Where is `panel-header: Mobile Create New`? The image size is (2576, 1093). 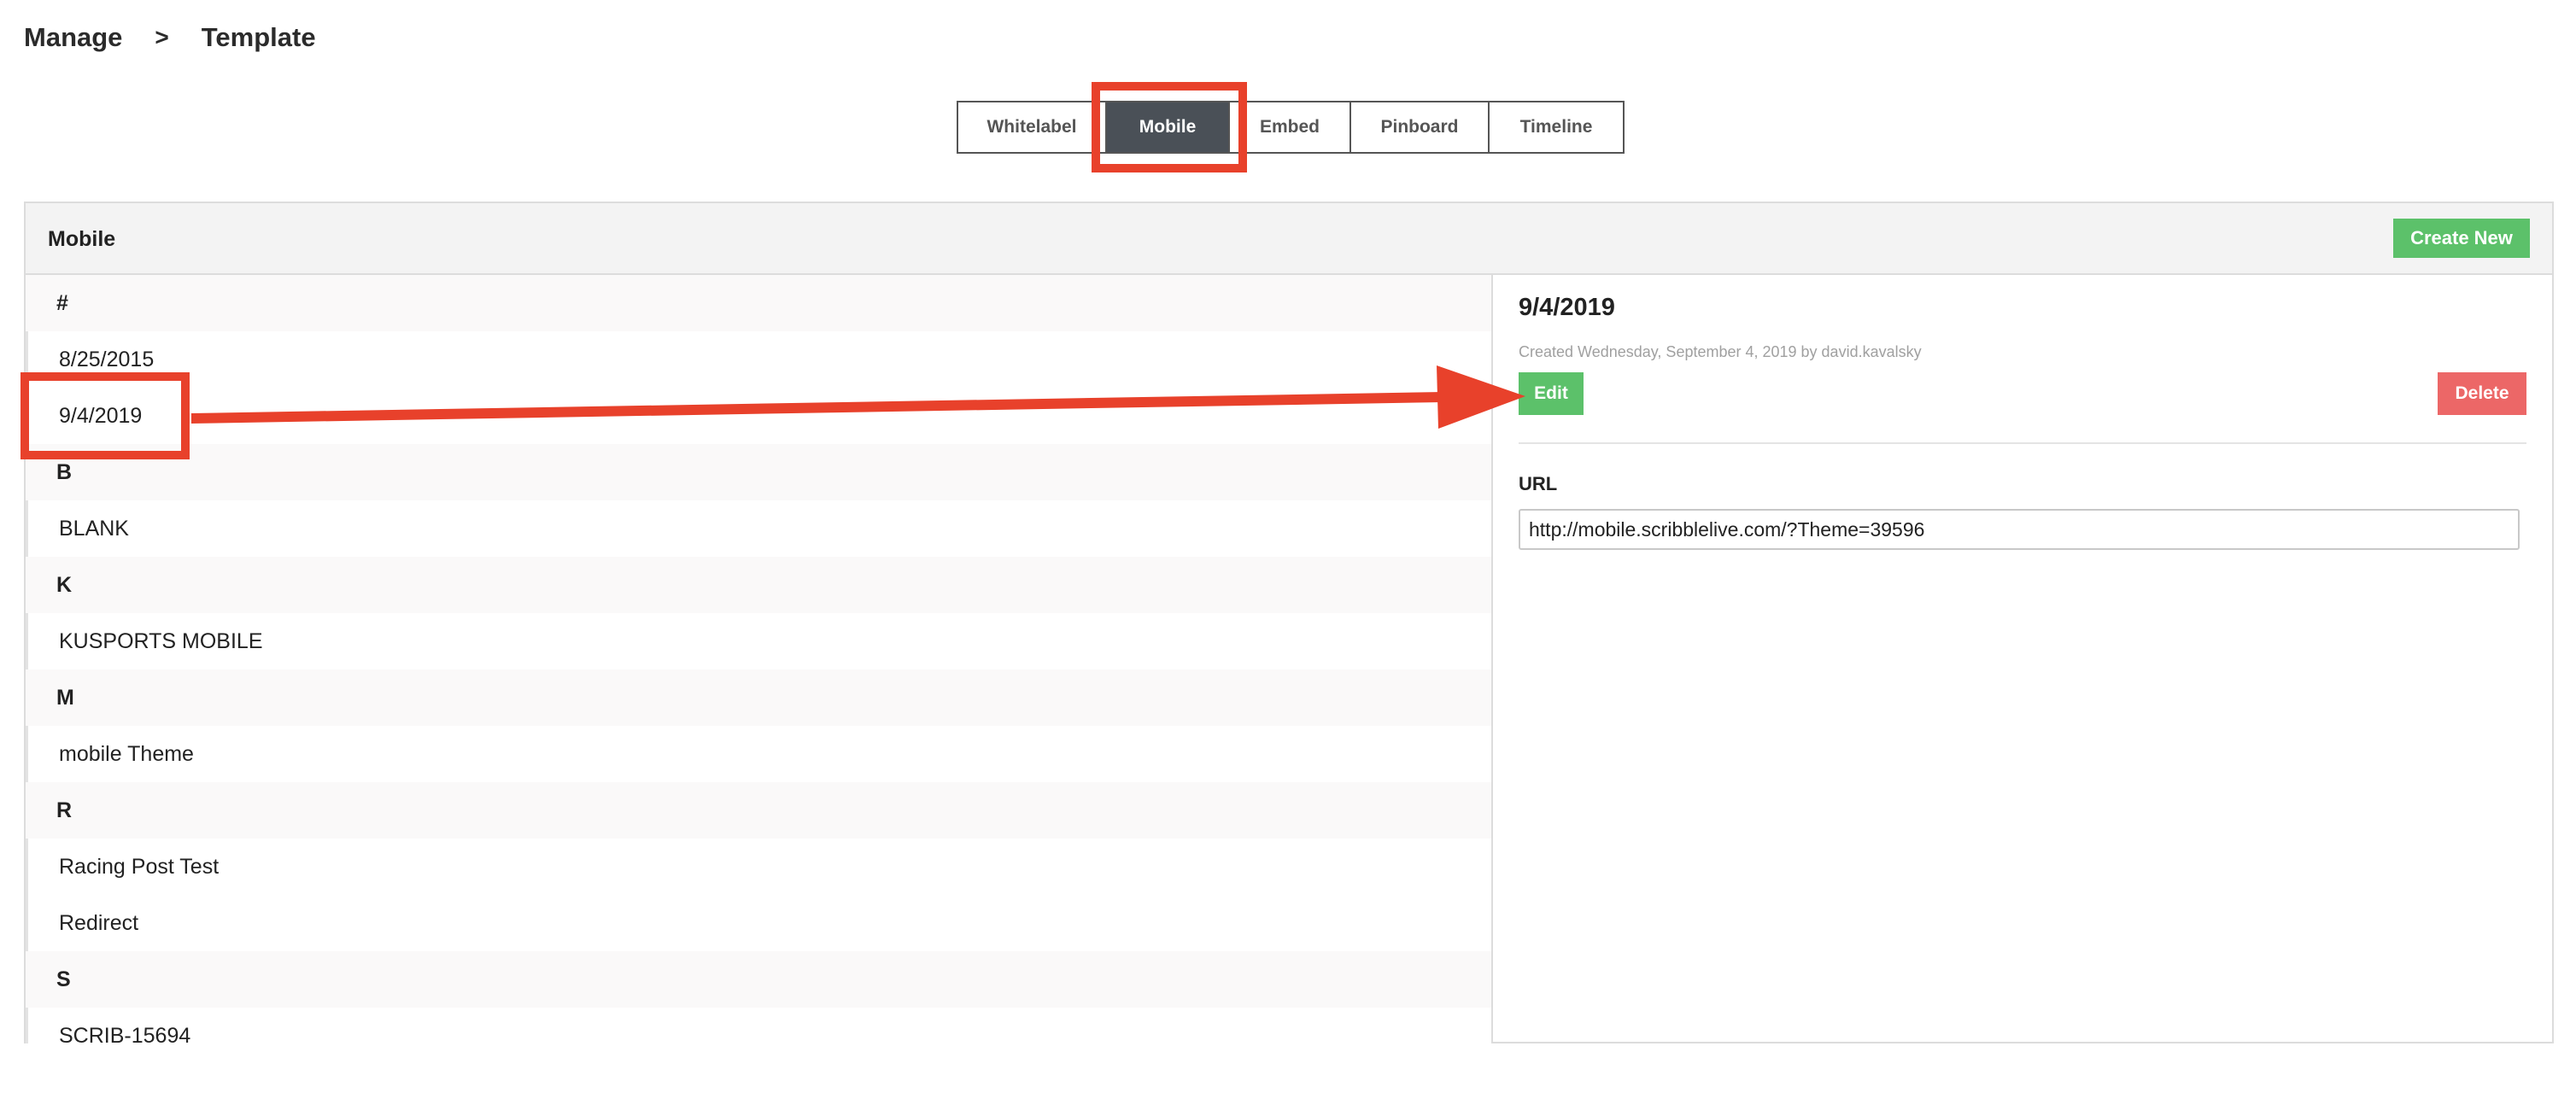
panel-header: Mobile Create New is located at coordinates (1289, 239).